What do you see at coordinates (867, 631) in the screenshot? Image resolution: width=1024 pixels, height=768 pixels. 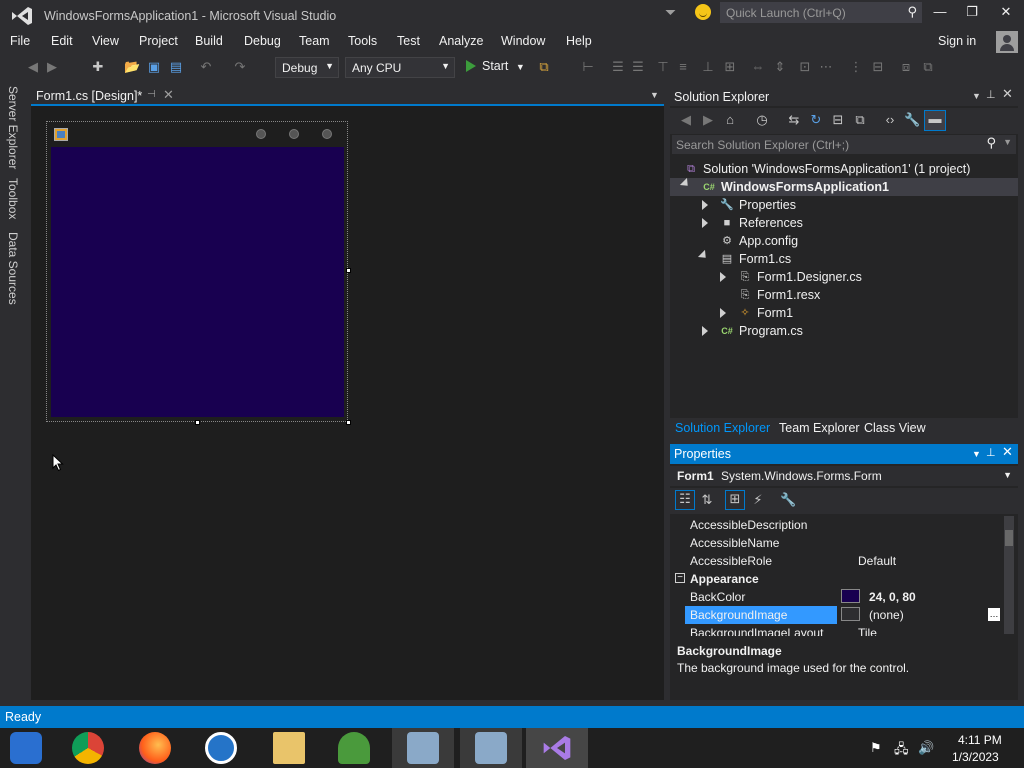 I see `property-value: Tile` at bounding box center [867, 631].